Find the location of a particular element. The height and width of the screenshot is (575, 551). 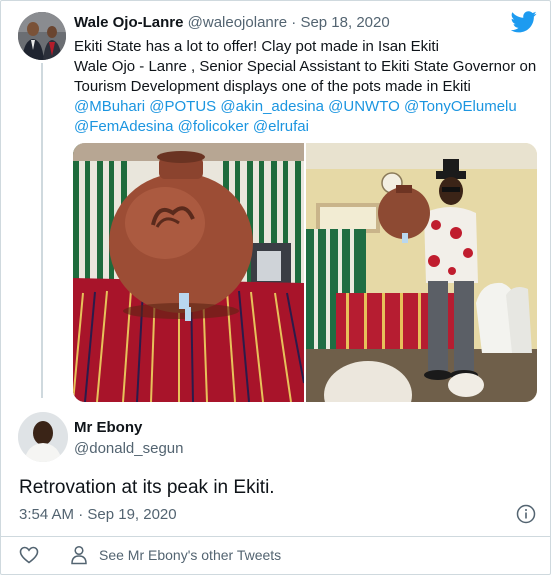

author-name: Wale Ojo-Lanre is located at coordinates (128, 22).